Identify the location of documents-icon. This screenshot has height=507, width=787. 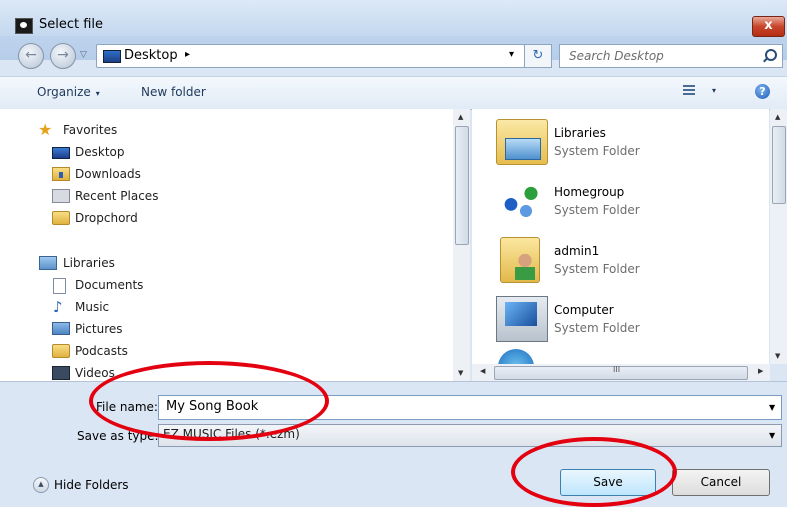
(59, 286).